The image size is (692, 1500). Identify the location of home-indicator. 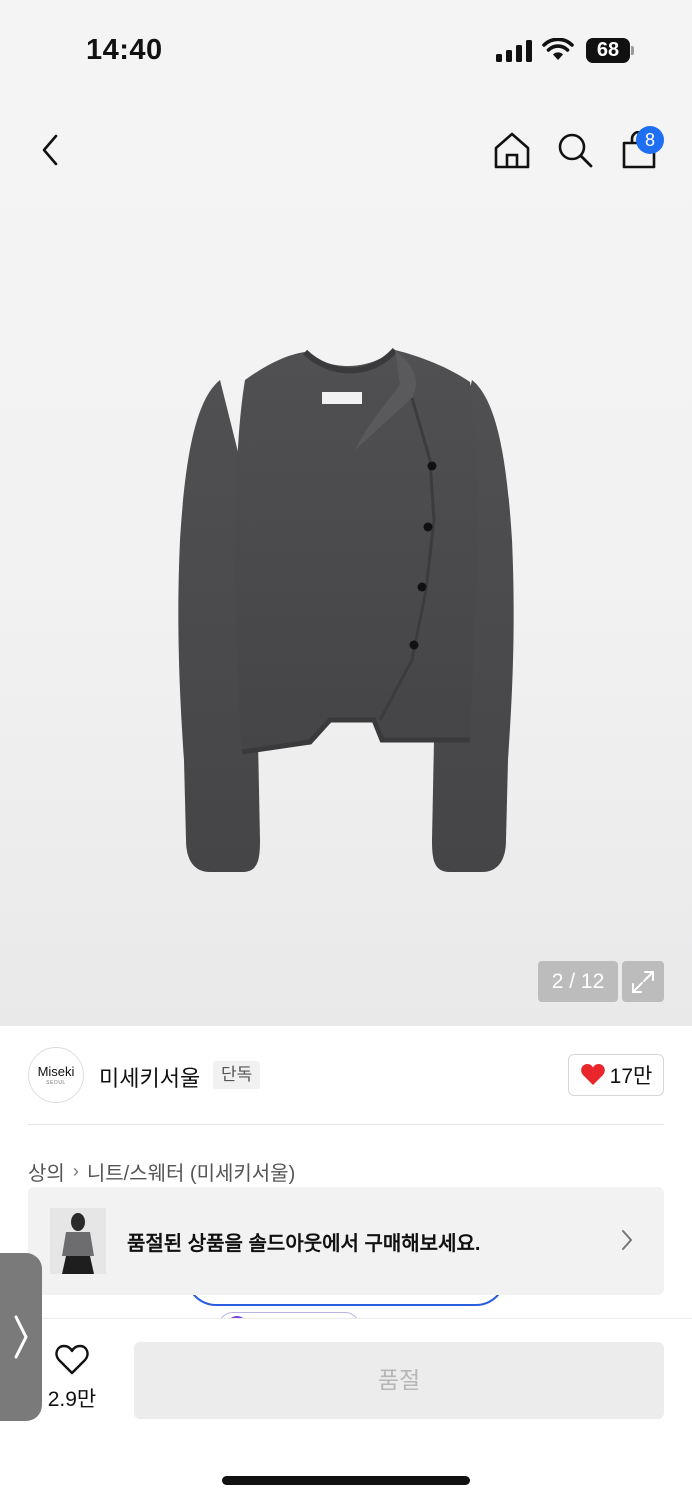
(346, 1480).